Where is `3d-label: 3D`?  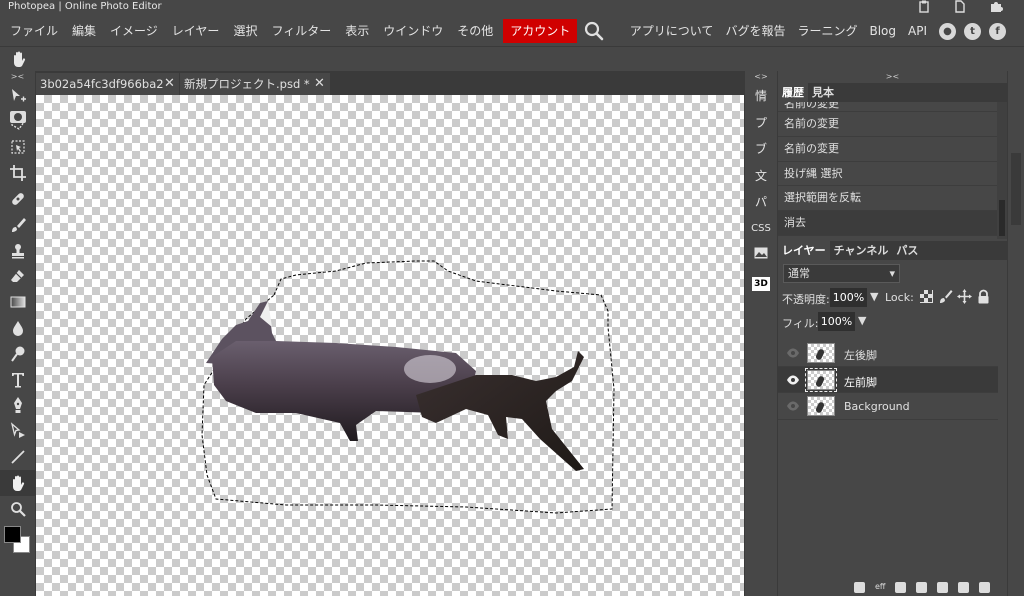 3d-label: 3D is located at coordinates (761, 283).